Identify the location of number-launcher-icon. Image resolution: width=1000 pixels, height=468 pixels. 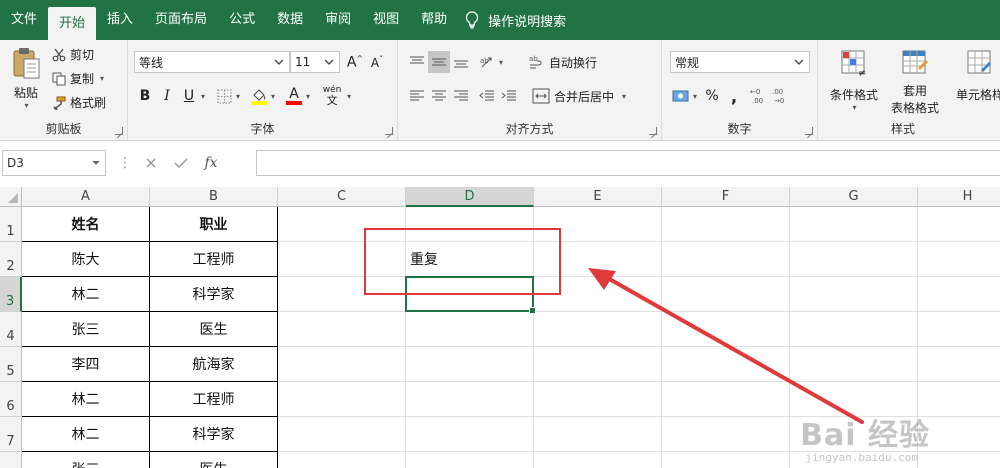
(809, 131).